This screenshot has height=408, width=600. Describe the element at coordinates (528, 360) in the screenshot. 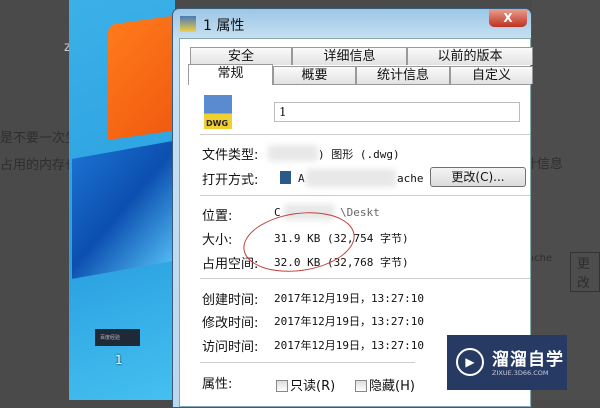

I see `watermark-name: 溜溜自学` at that location.